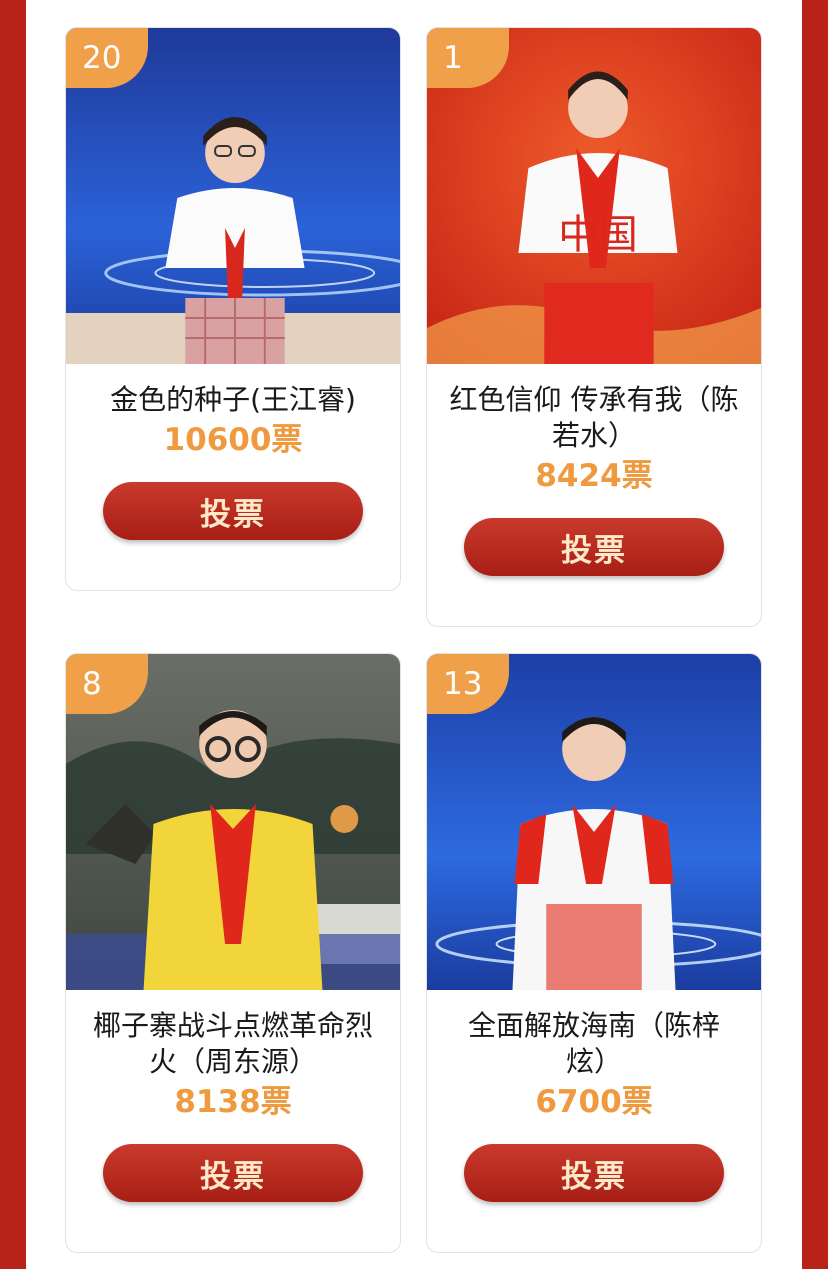 The width and height of the screenshot is (828, 1269). Describe the element at coordinates (594, 196) in the screenshot. I see `contestant-photo: 中国 1` at that location.